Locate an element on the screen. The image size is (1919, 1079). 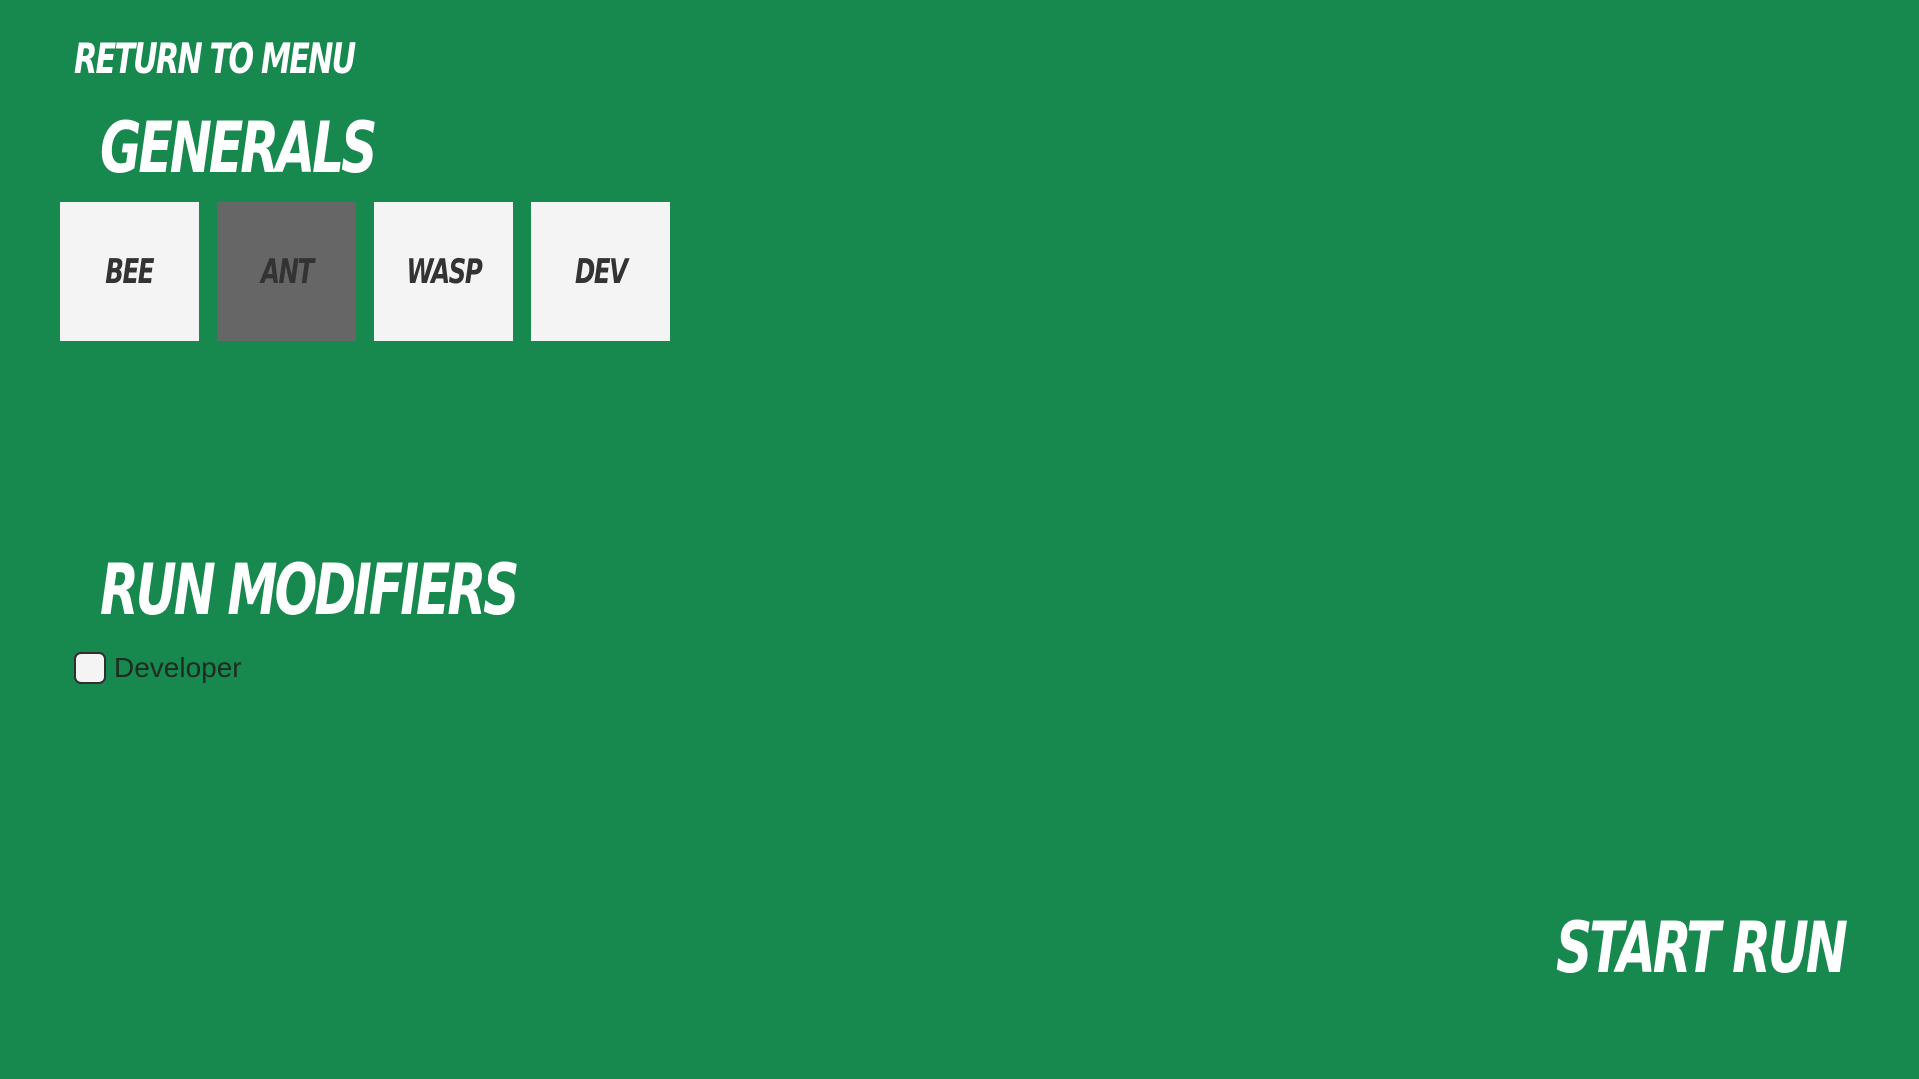
run-modifiers-heading: Run Modifiers is located at coordinates (309, 590).